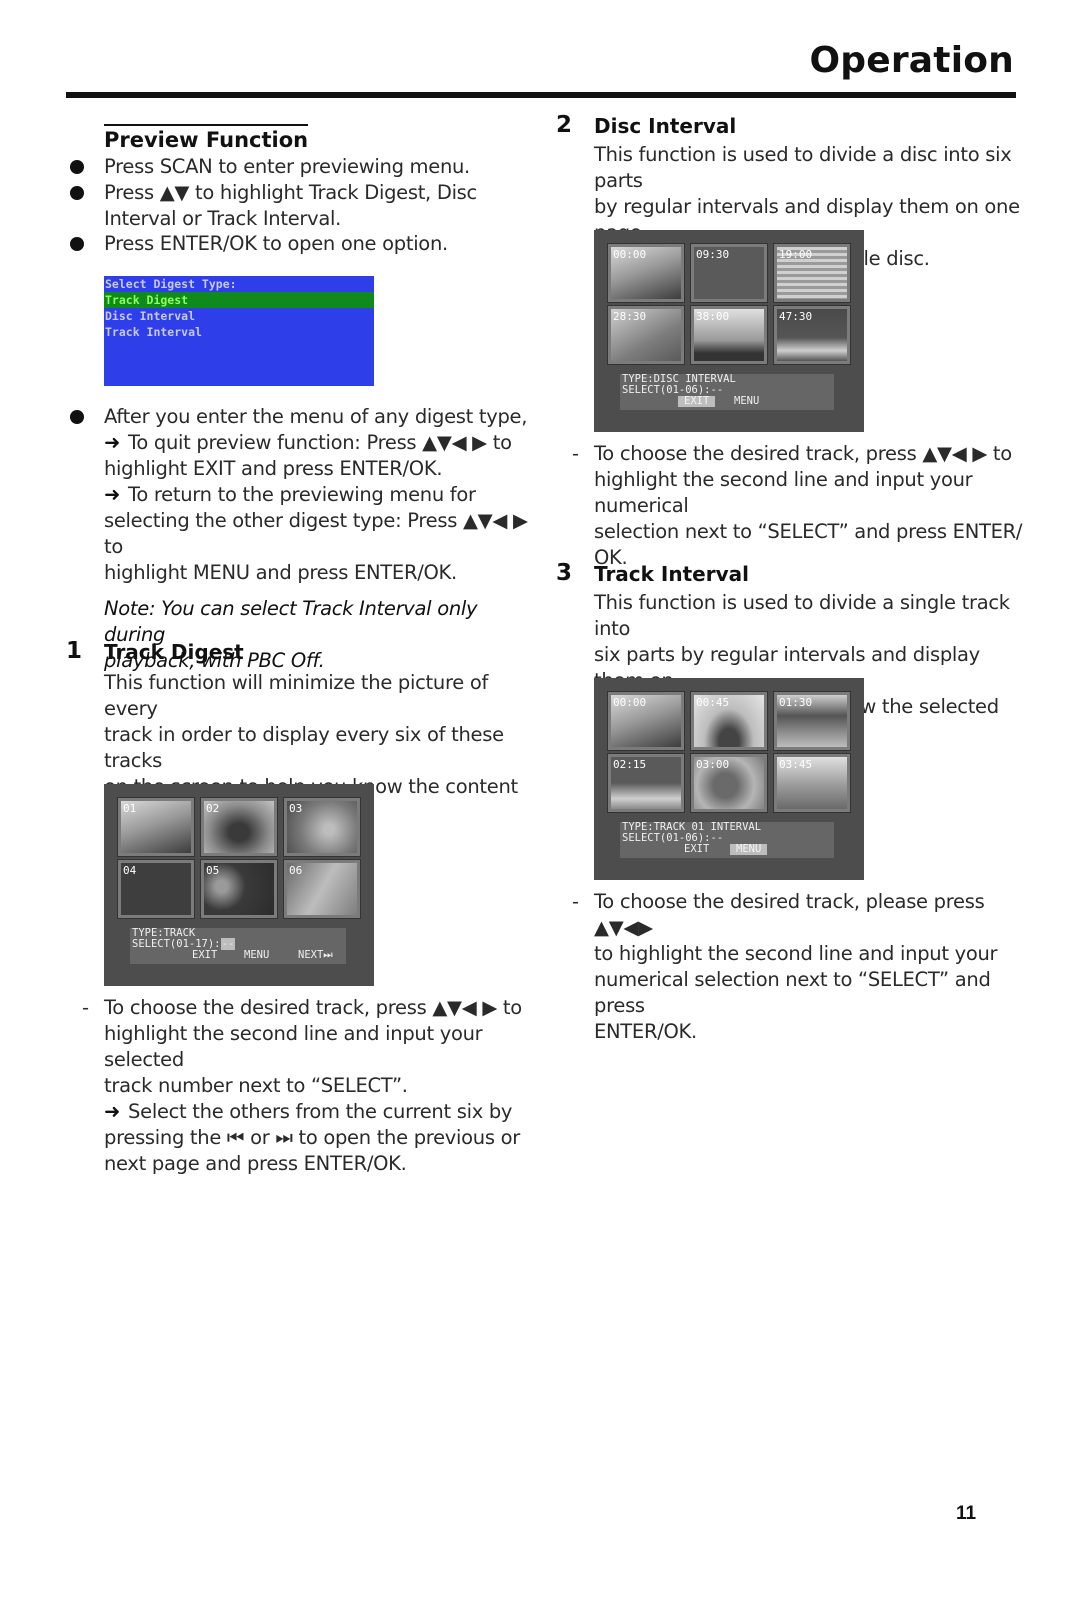 The height and width of the screenshot is (1618, 1080). I want to click on thumbnail: 09:30, so click(729, 273).